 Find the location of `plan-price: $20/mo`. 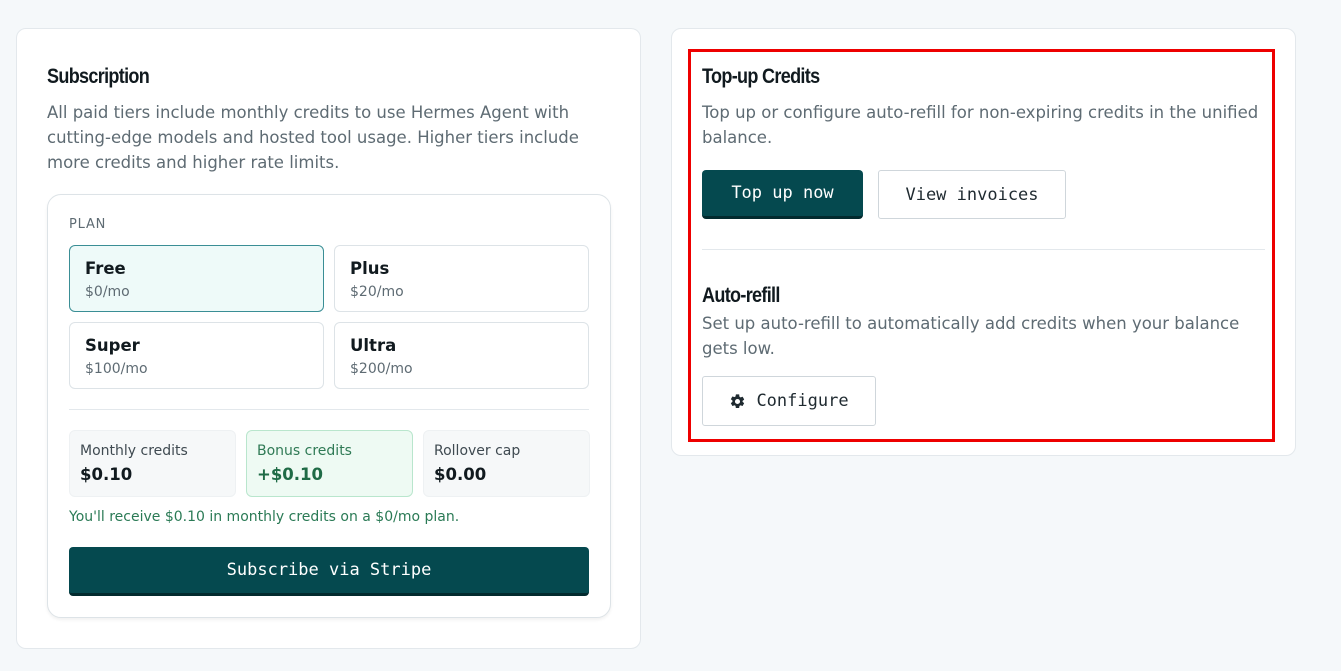

plan-price: $20/mo is located at coordinates (377, 292).